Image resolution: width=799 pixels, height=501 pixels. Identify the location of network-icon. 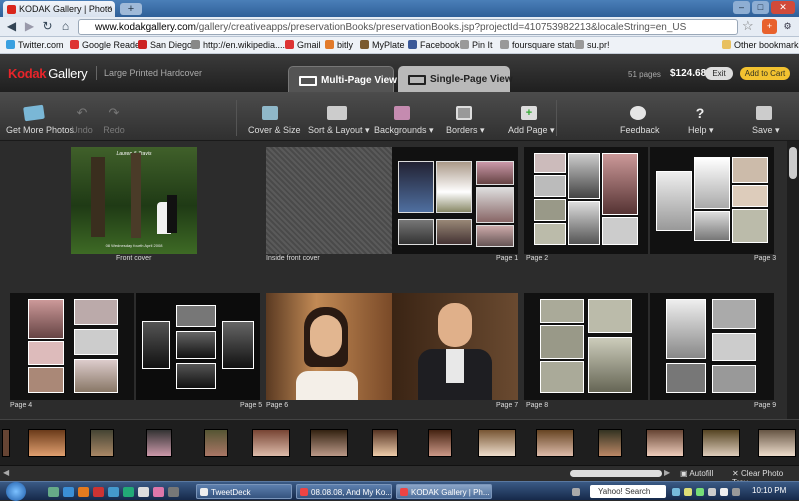
(712, 492).